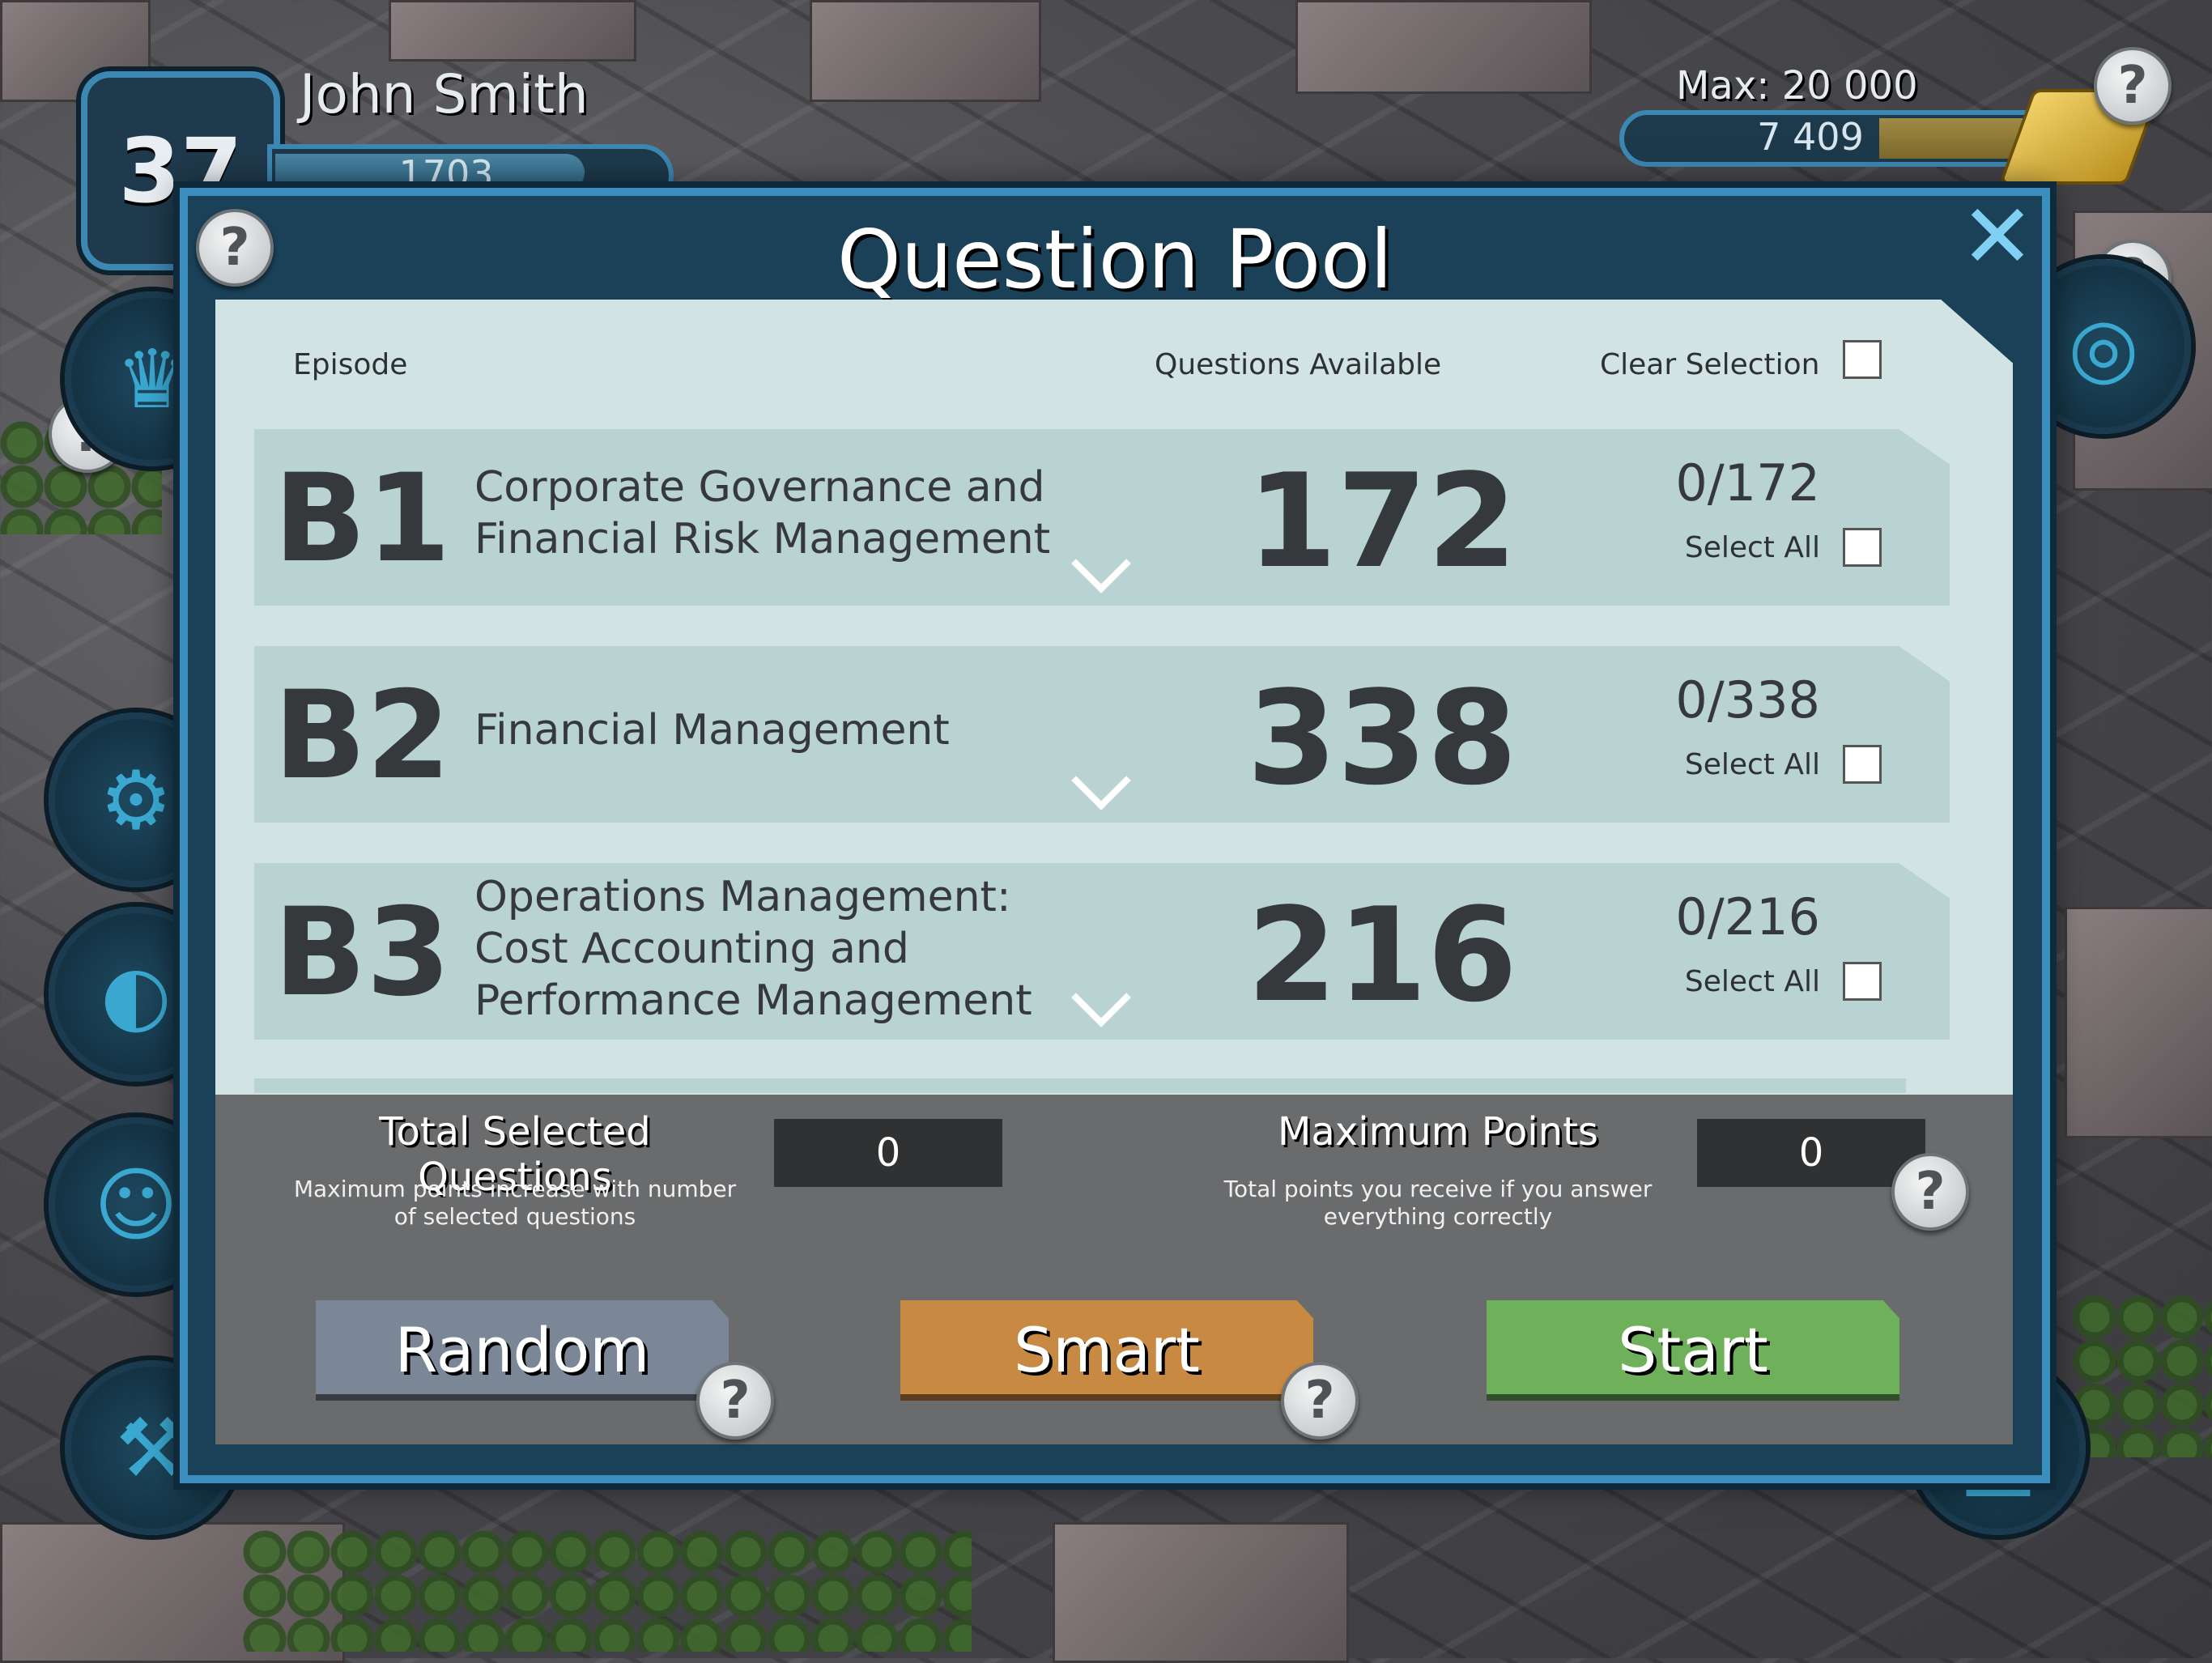 The image size is (2212, 1663). I want to click on close-icon: ✕, so click(1998, 238).